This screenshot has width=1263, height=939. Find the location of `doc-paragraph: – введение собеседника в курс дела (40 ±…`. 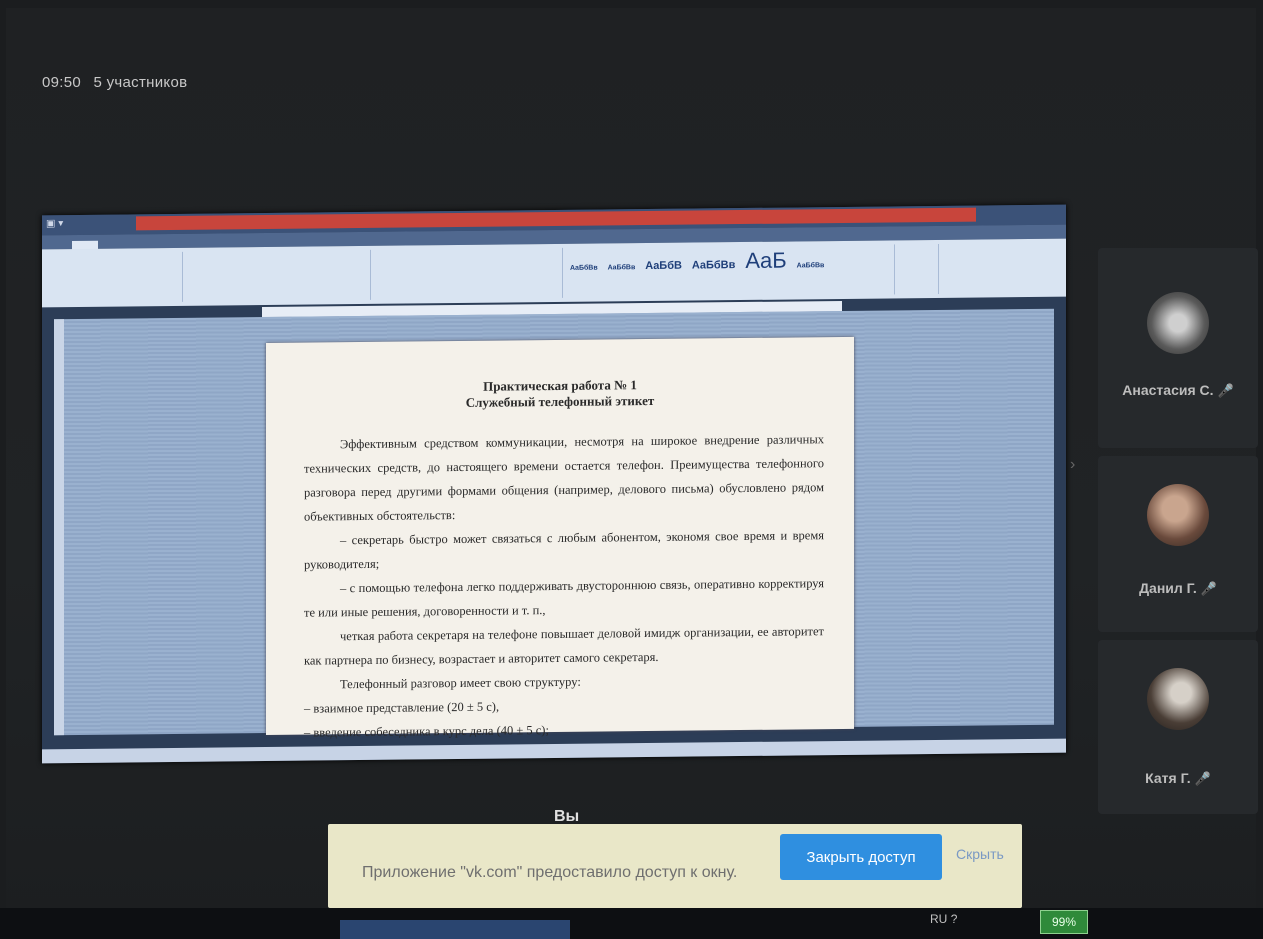

doc-paragraph: – введение собеседника в курс дела (40 ±… is located at coordinates (426, 731).